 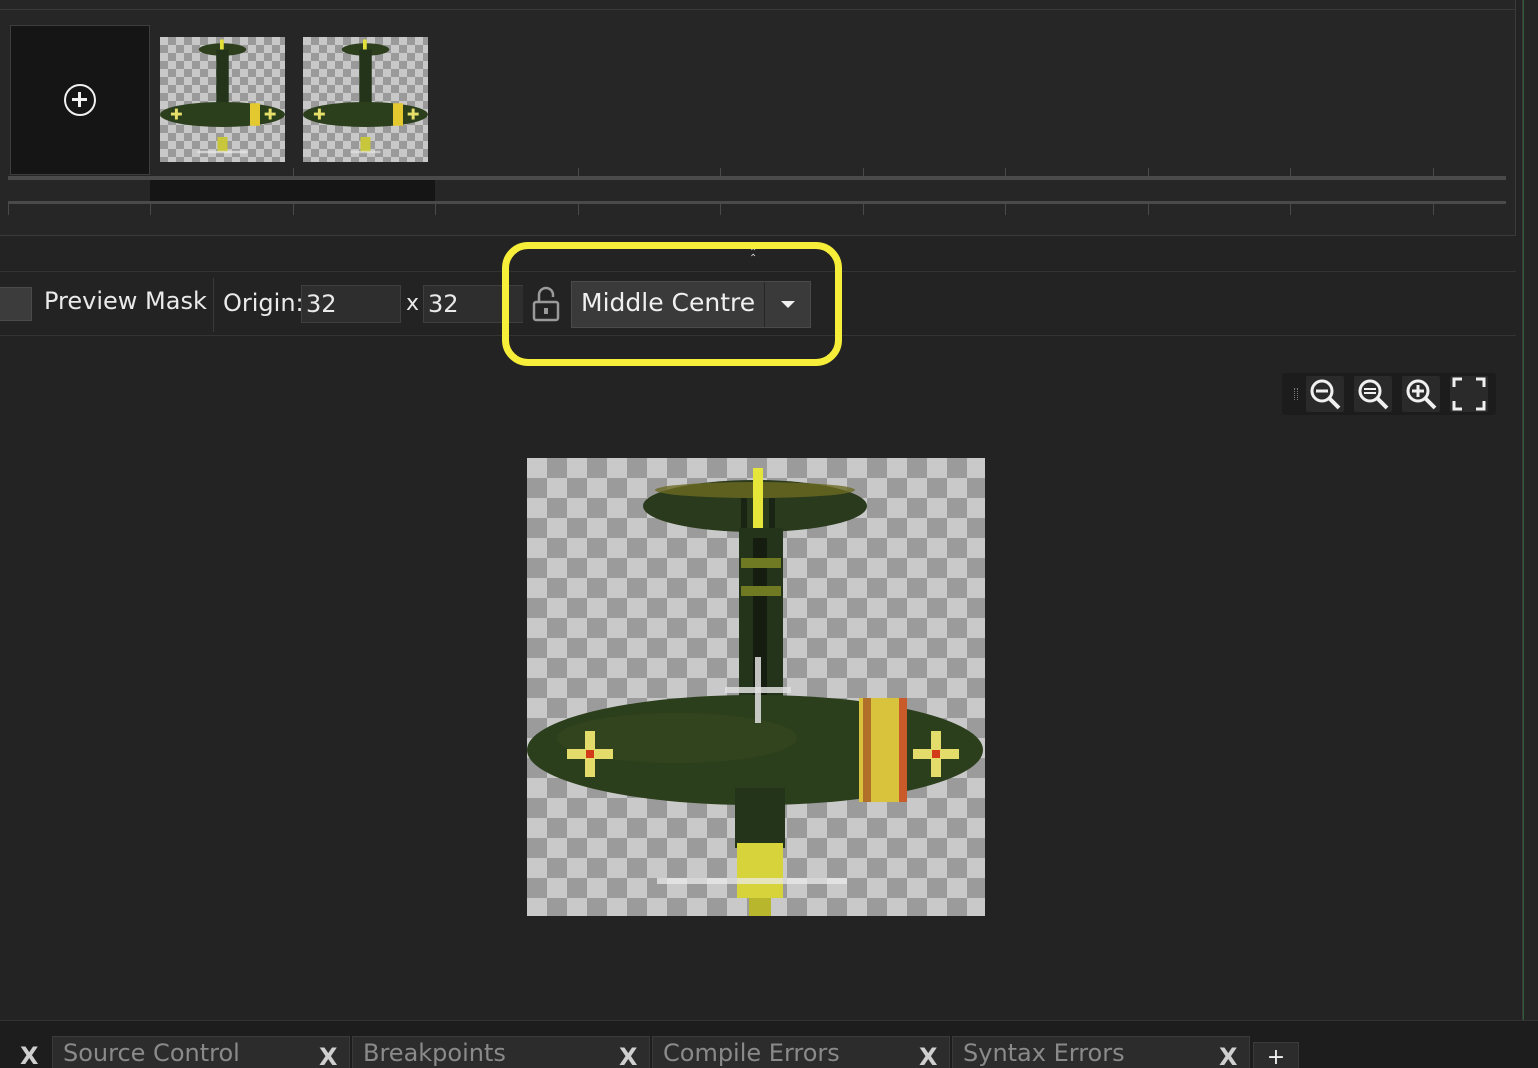 I want to click on frame-thumbnail-2: ✚ ✚, so click(x=365, y=99).